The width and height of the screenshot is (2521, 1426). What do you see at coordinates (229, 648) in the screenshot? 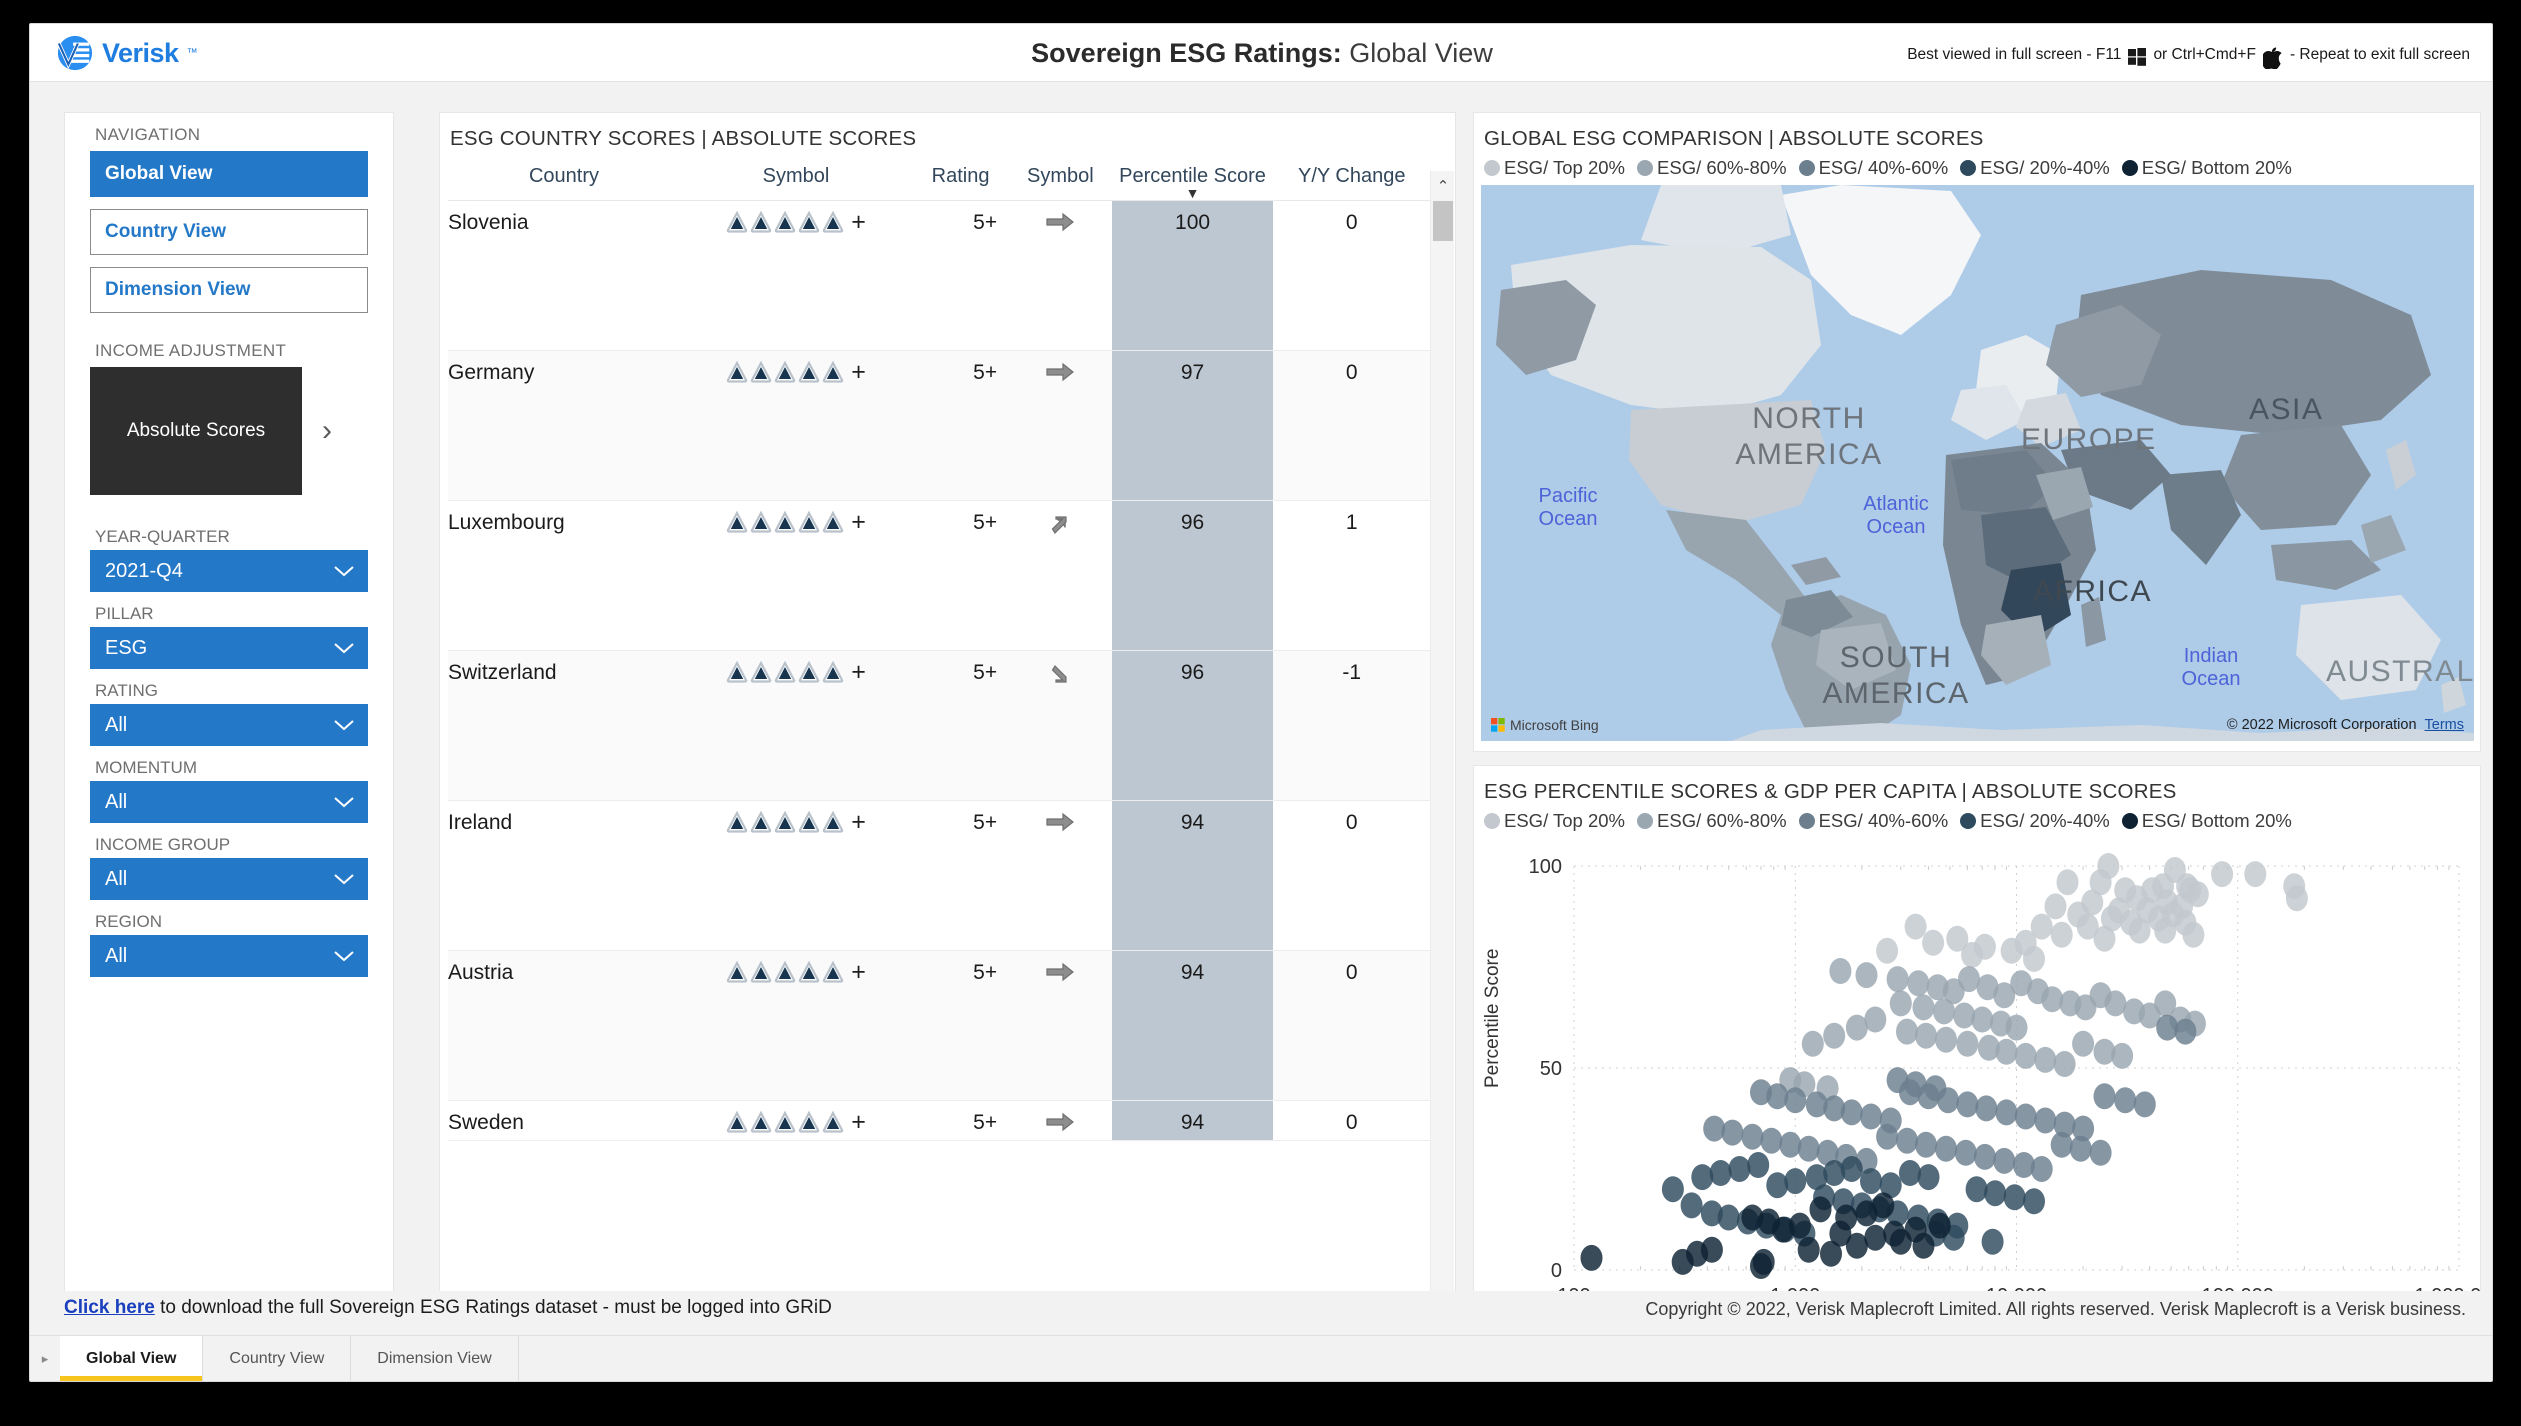
I see `filter-select-pillar: ESG` at bounding box center [229, 648].